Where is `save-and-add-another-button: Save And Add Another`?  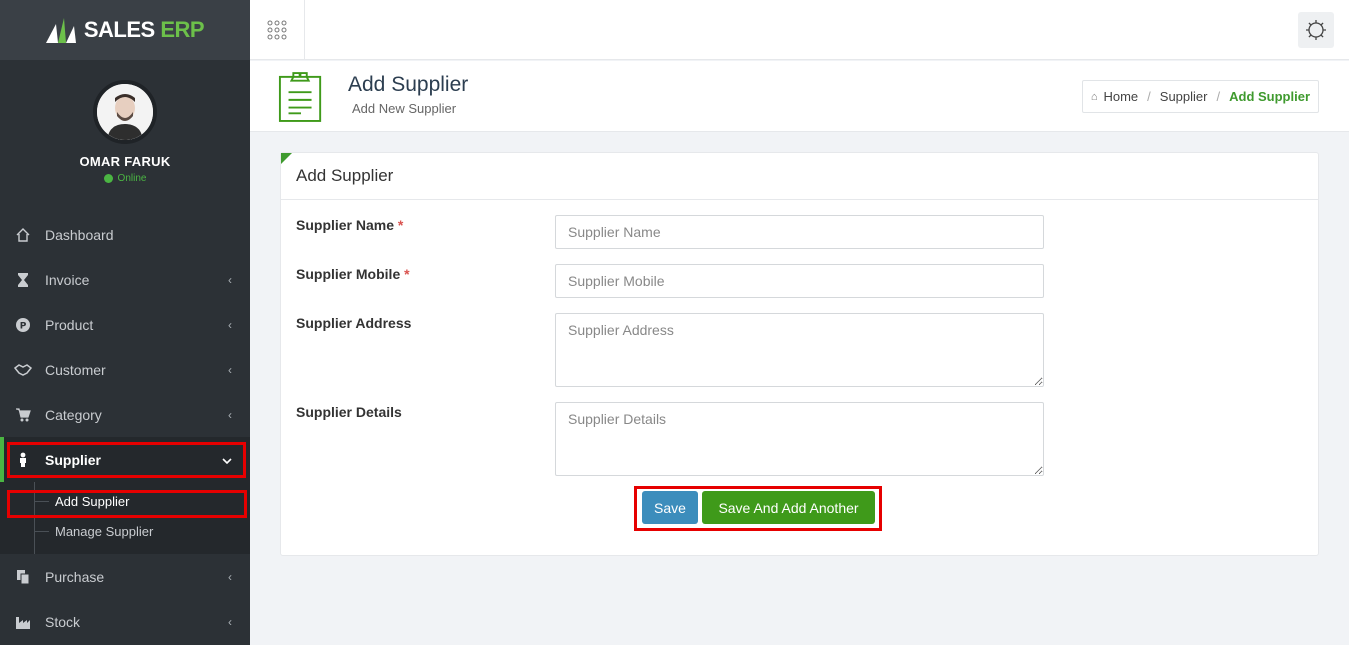 save-and-add-another-button: Save And Add Another is located at coordinates (788, 507).